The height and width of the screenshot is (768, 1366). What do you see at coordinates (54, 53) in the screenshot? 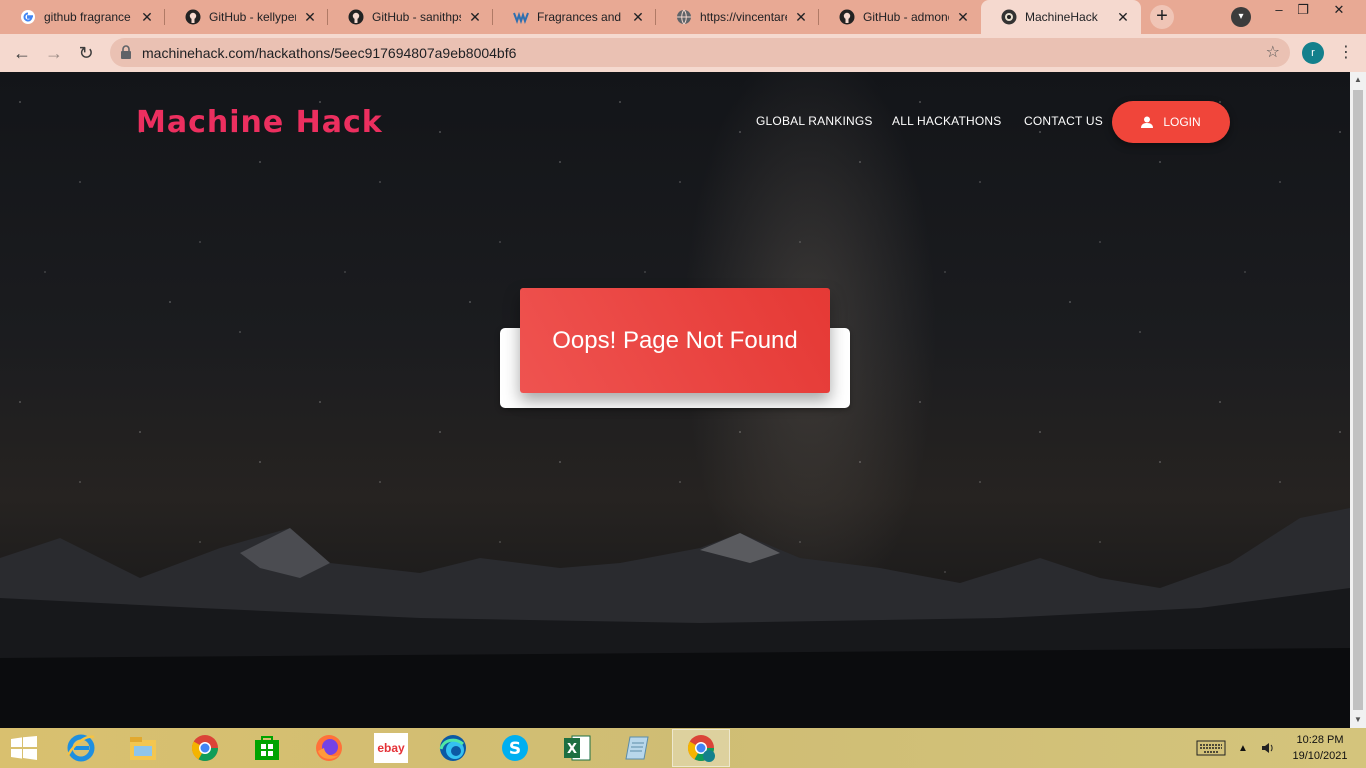
I see `forward-arrow-icon: →` at bounding box center [54, 53].